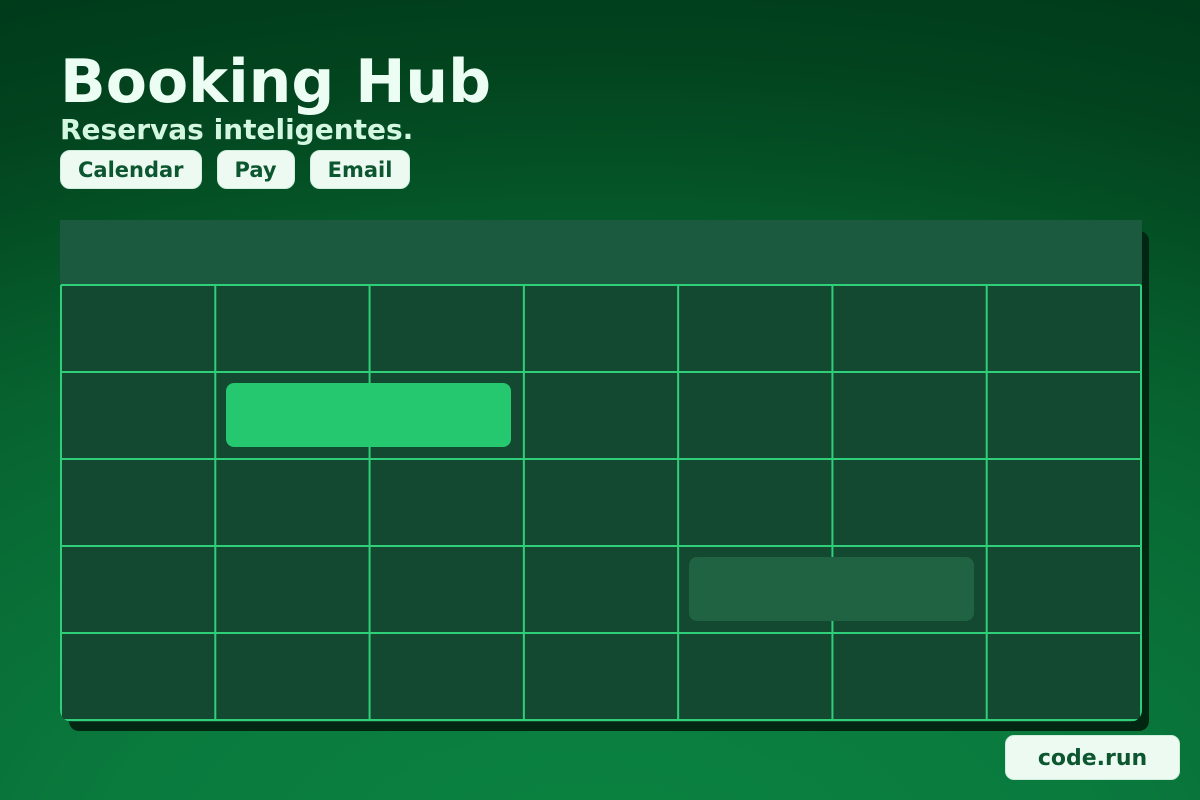 This screenshot has height=800, width=1200. Describe the element at coordinates (360, 169) in the screenshot. I see `email-button: Email` at that location.